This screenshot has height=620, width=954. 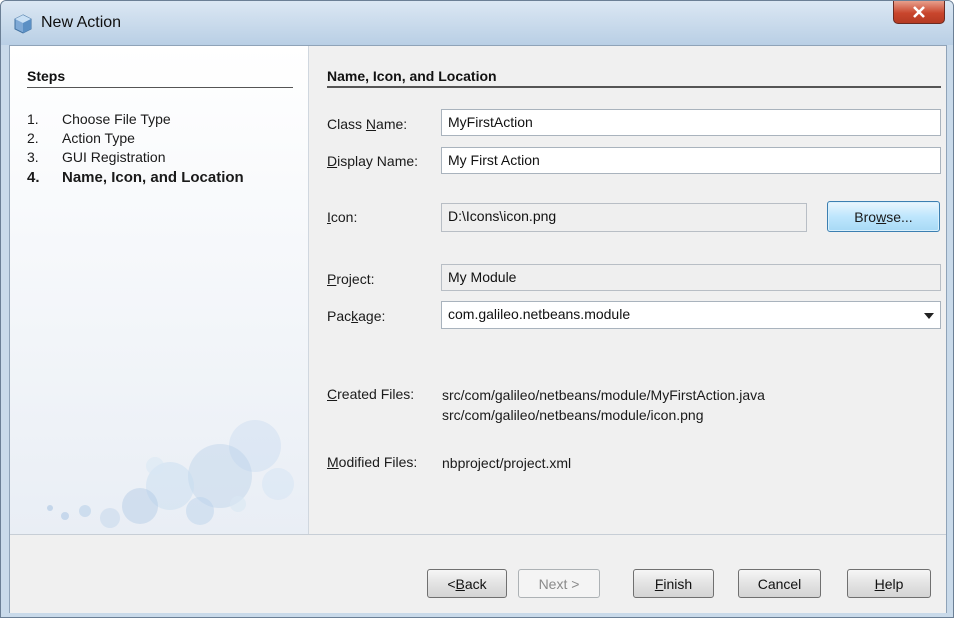 What do you see at coordinates (451, 583) in the screenshot?
I see `button-text: <` at bounding box center [451, 583].